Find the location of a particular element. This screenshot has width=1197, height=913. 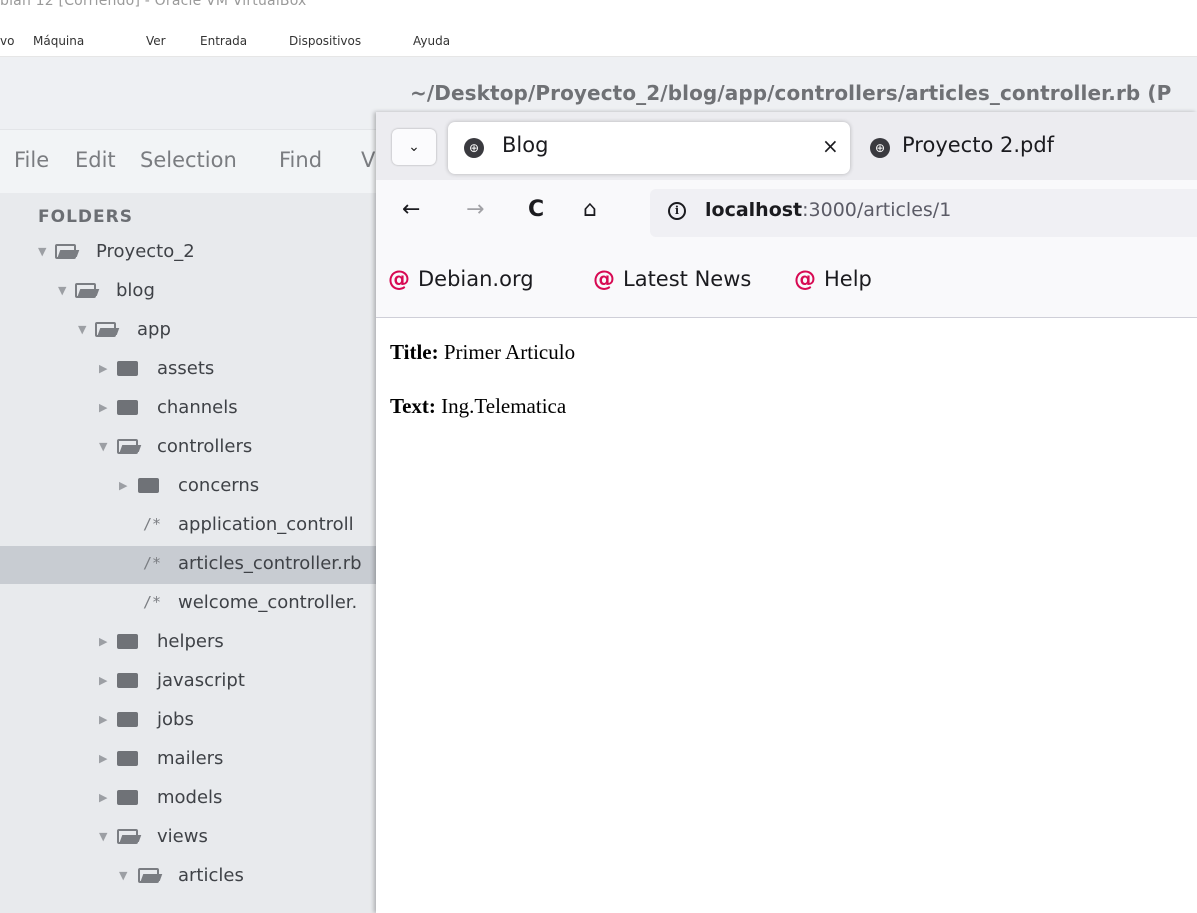

vbox-menu-file: vo is located at coordinates (7, 41).